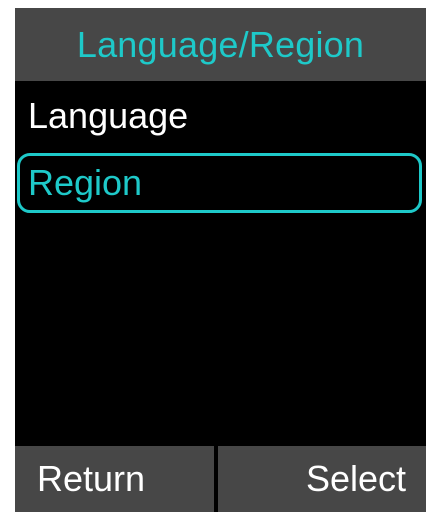  I want to click on page-title: Language/Region, so click(220, 44).